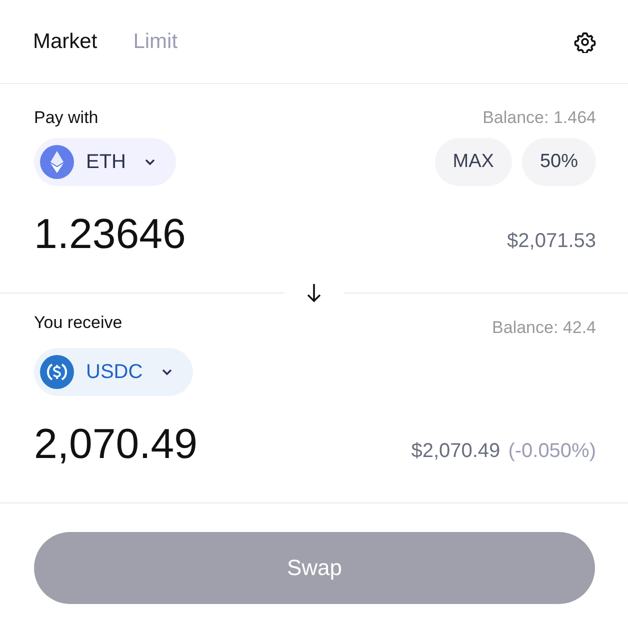 The width and height of the screenshot is (628, 641). I want to click on token-selector: USDC, so click(113, 372).